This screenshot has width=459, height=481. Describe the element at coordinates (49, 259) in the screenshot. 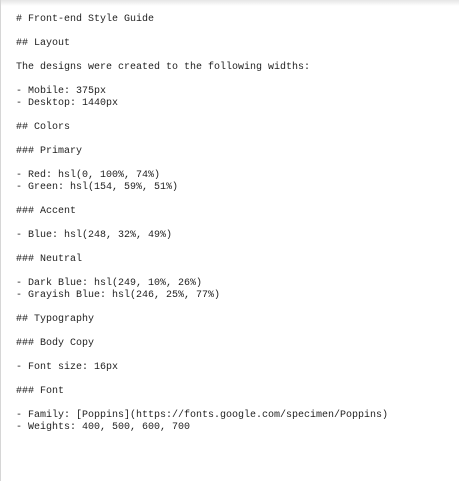

I see `heading-3-neutral: ### Neutral` at that location.